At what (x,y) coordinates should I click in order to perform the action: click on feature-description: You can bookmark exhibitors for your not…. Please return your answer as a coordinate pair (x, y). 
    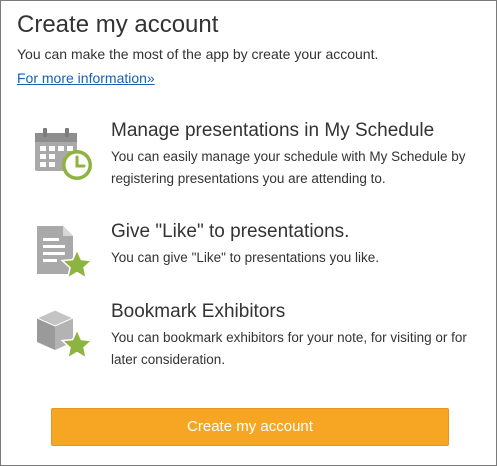
    Looking at the image, I should click on (289, 348).